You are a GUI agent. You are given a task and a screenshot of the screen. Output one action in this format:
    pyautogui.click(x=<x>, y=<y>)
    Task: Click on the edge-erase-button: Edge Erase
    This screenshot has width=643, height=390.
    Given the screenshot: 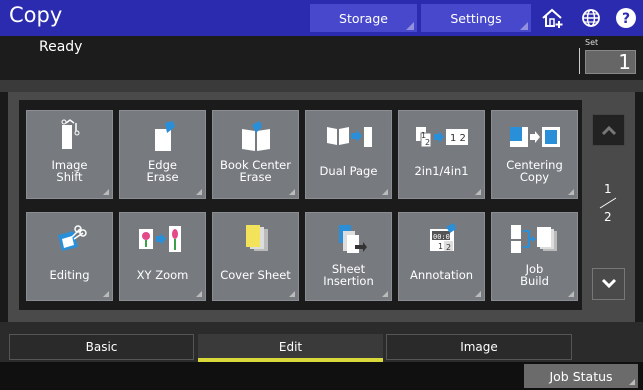 What is the action you would take?
    pyautogui.click(x=162, y=154)
    